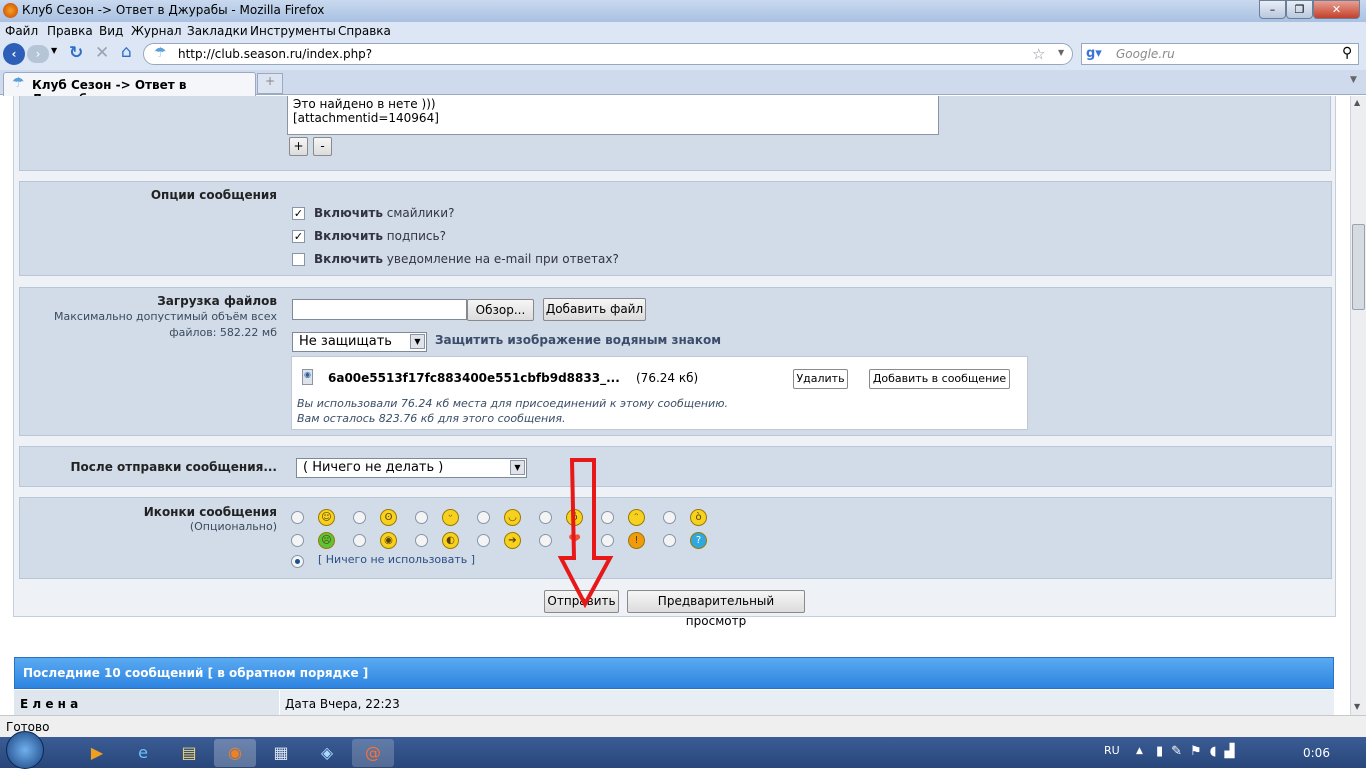  What do you see at coordinates (76, 53) in the screenshot?
I see `reload-button: ↻` at bounding box center [76, 53].